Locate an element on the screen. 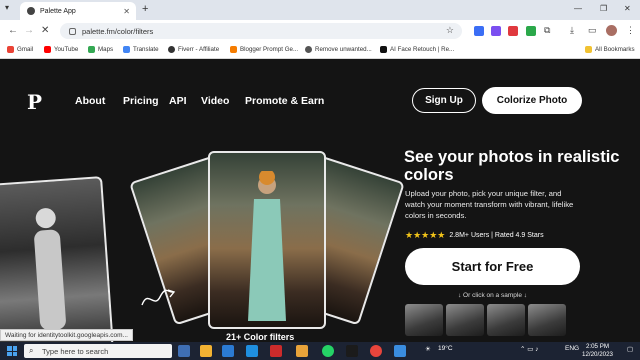  palette-logo: P is located at coordinates (34, 102).